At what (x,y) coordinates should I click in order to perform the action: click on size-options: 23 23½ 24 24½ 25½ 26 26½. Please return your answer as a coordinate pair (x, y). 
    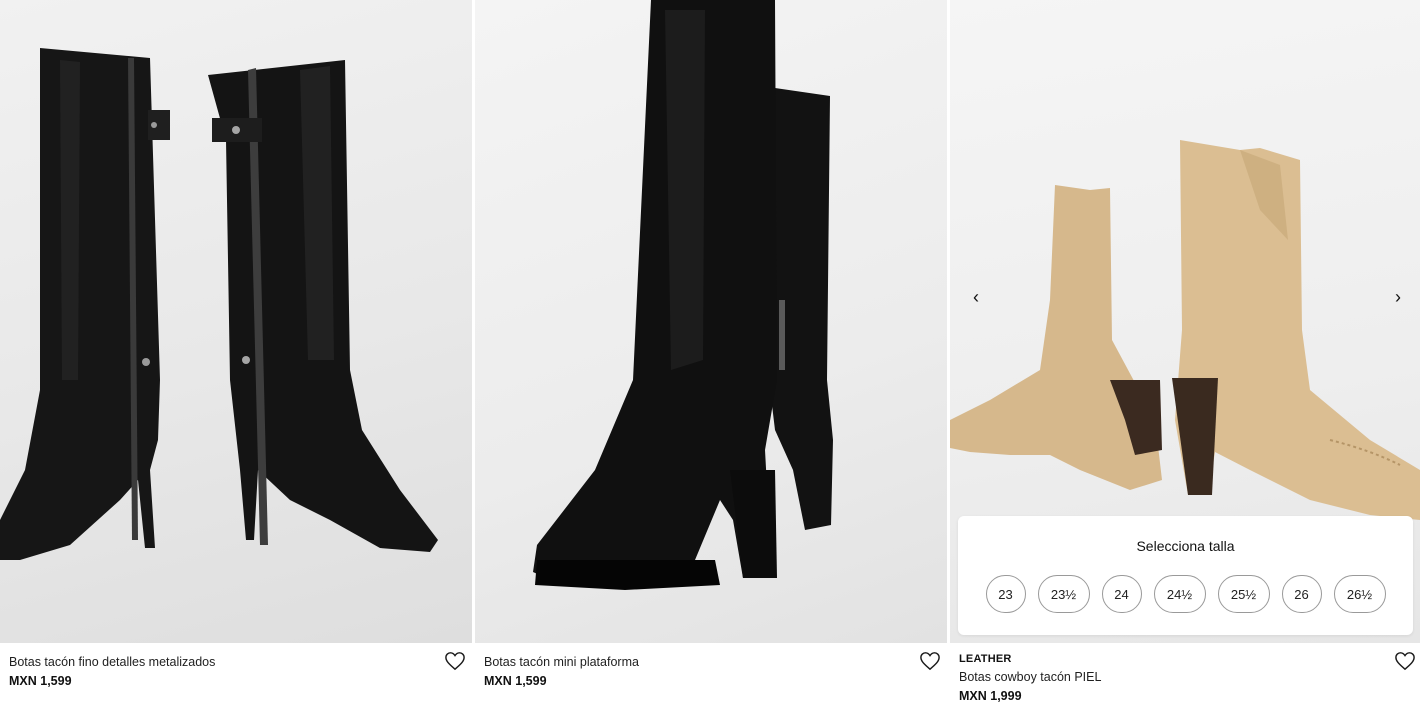
    Looking at the image, I should click on (1185, 594).